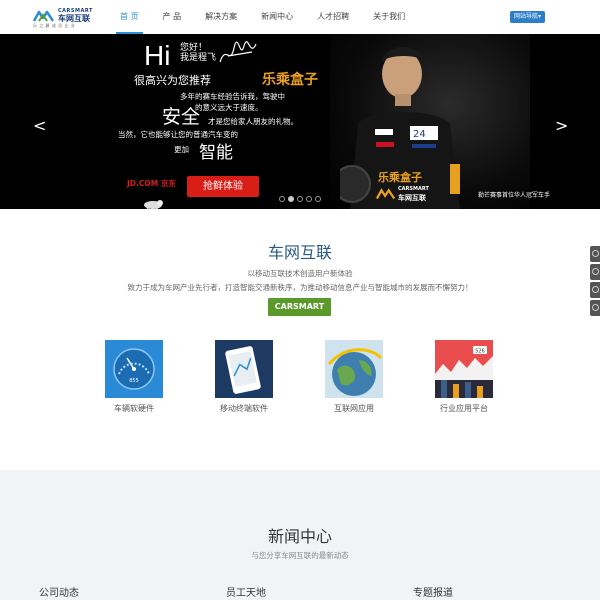 This screenshot has height=600, width=600. What do you see at coordinates (528, 17) in the screenshot?
I see `site-nav-button: 网站导航▾` at bounding box center [528, 17].